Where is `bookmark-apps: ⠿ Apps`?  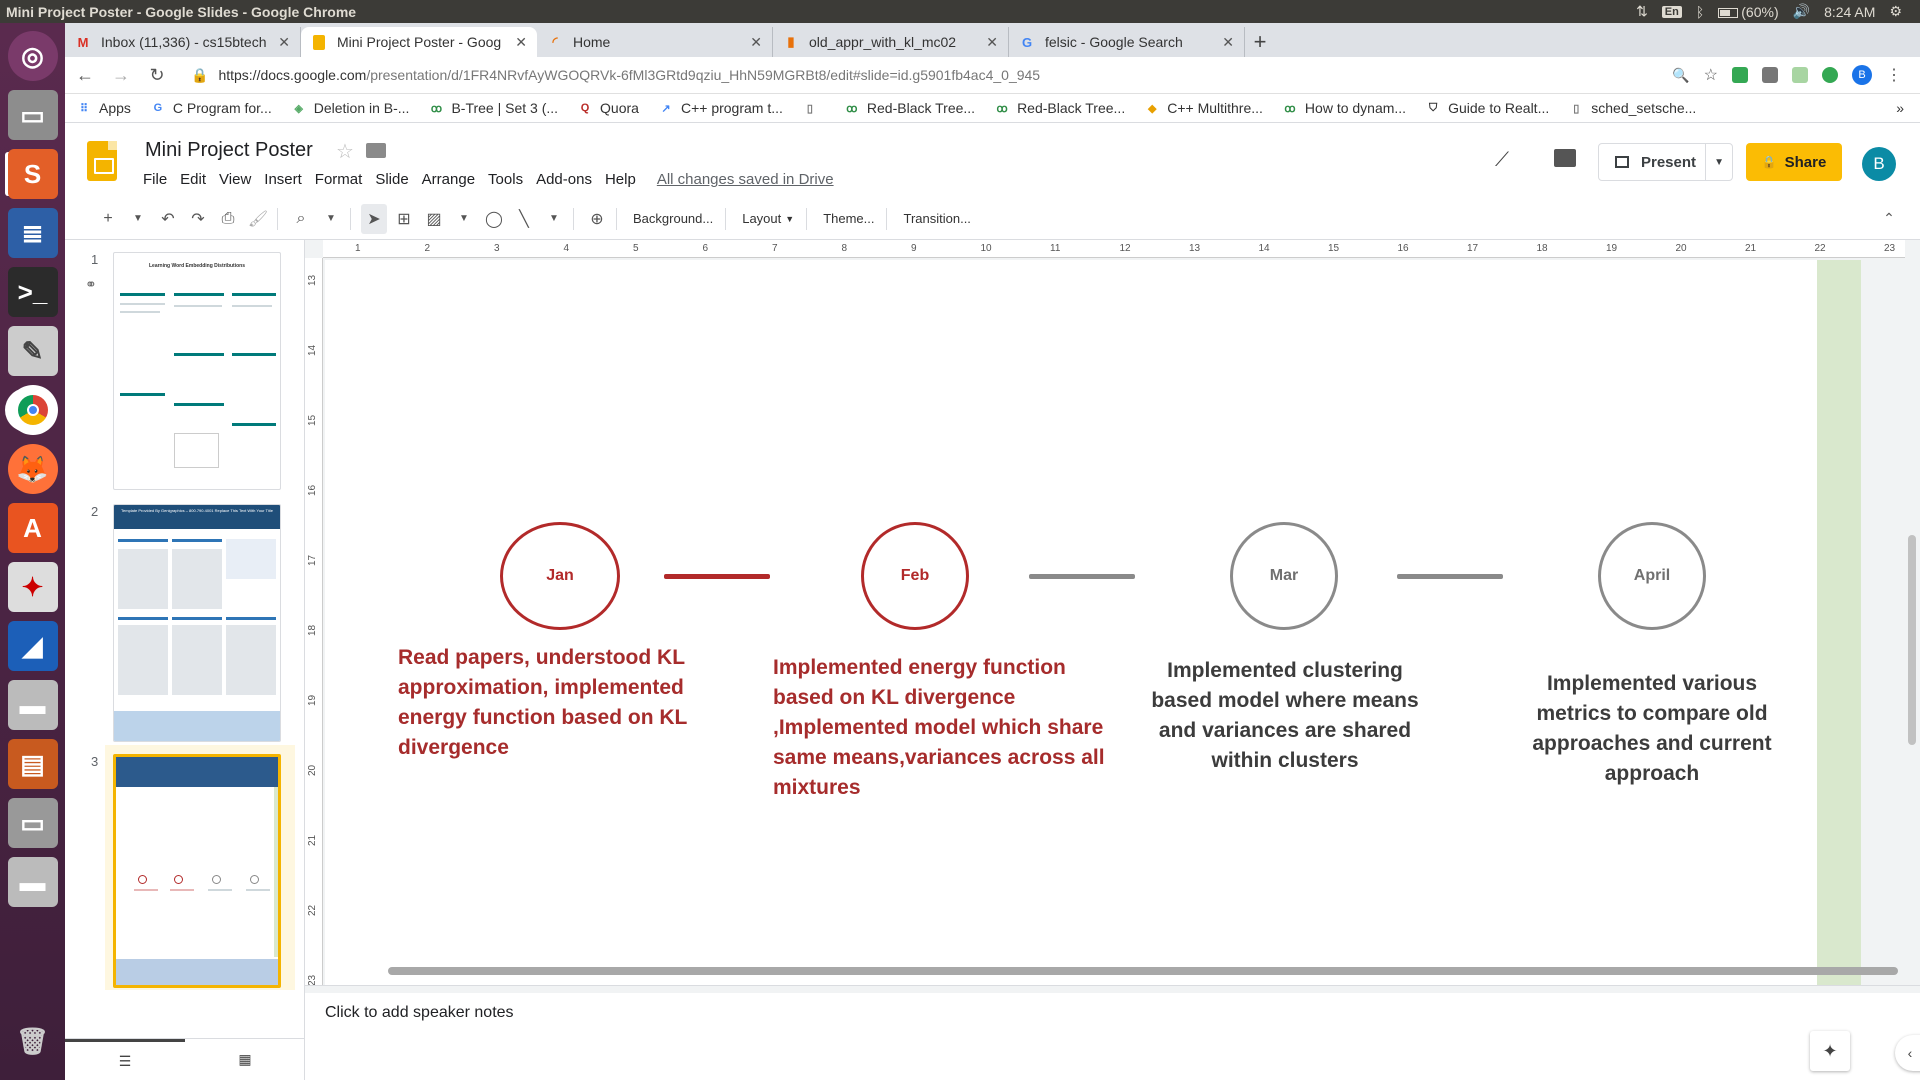 bookmark-apps: ⠿ Apps is located at coordinates (104, 108).